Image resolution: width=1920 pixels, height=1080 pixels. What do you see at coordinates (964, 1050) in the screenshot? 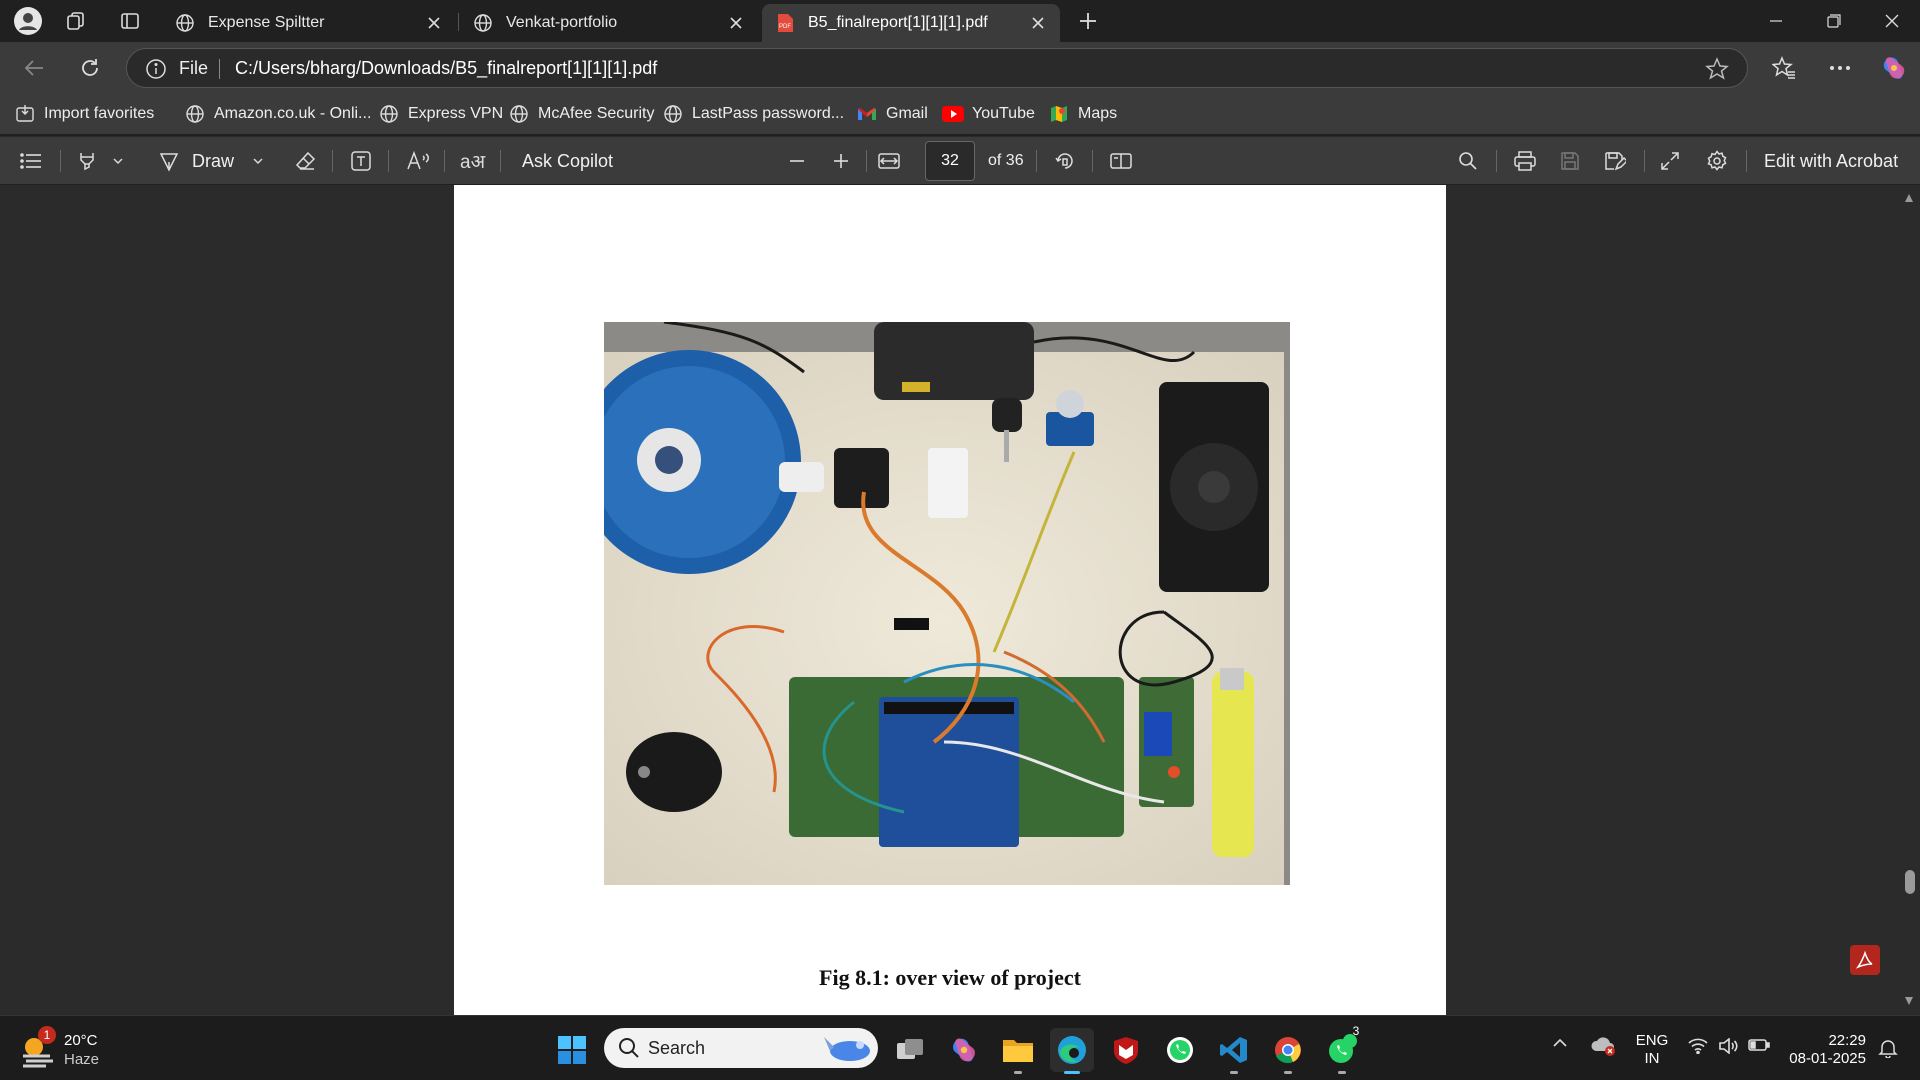
I see `copilot-app-icon` at bounding box center [964, 1050].